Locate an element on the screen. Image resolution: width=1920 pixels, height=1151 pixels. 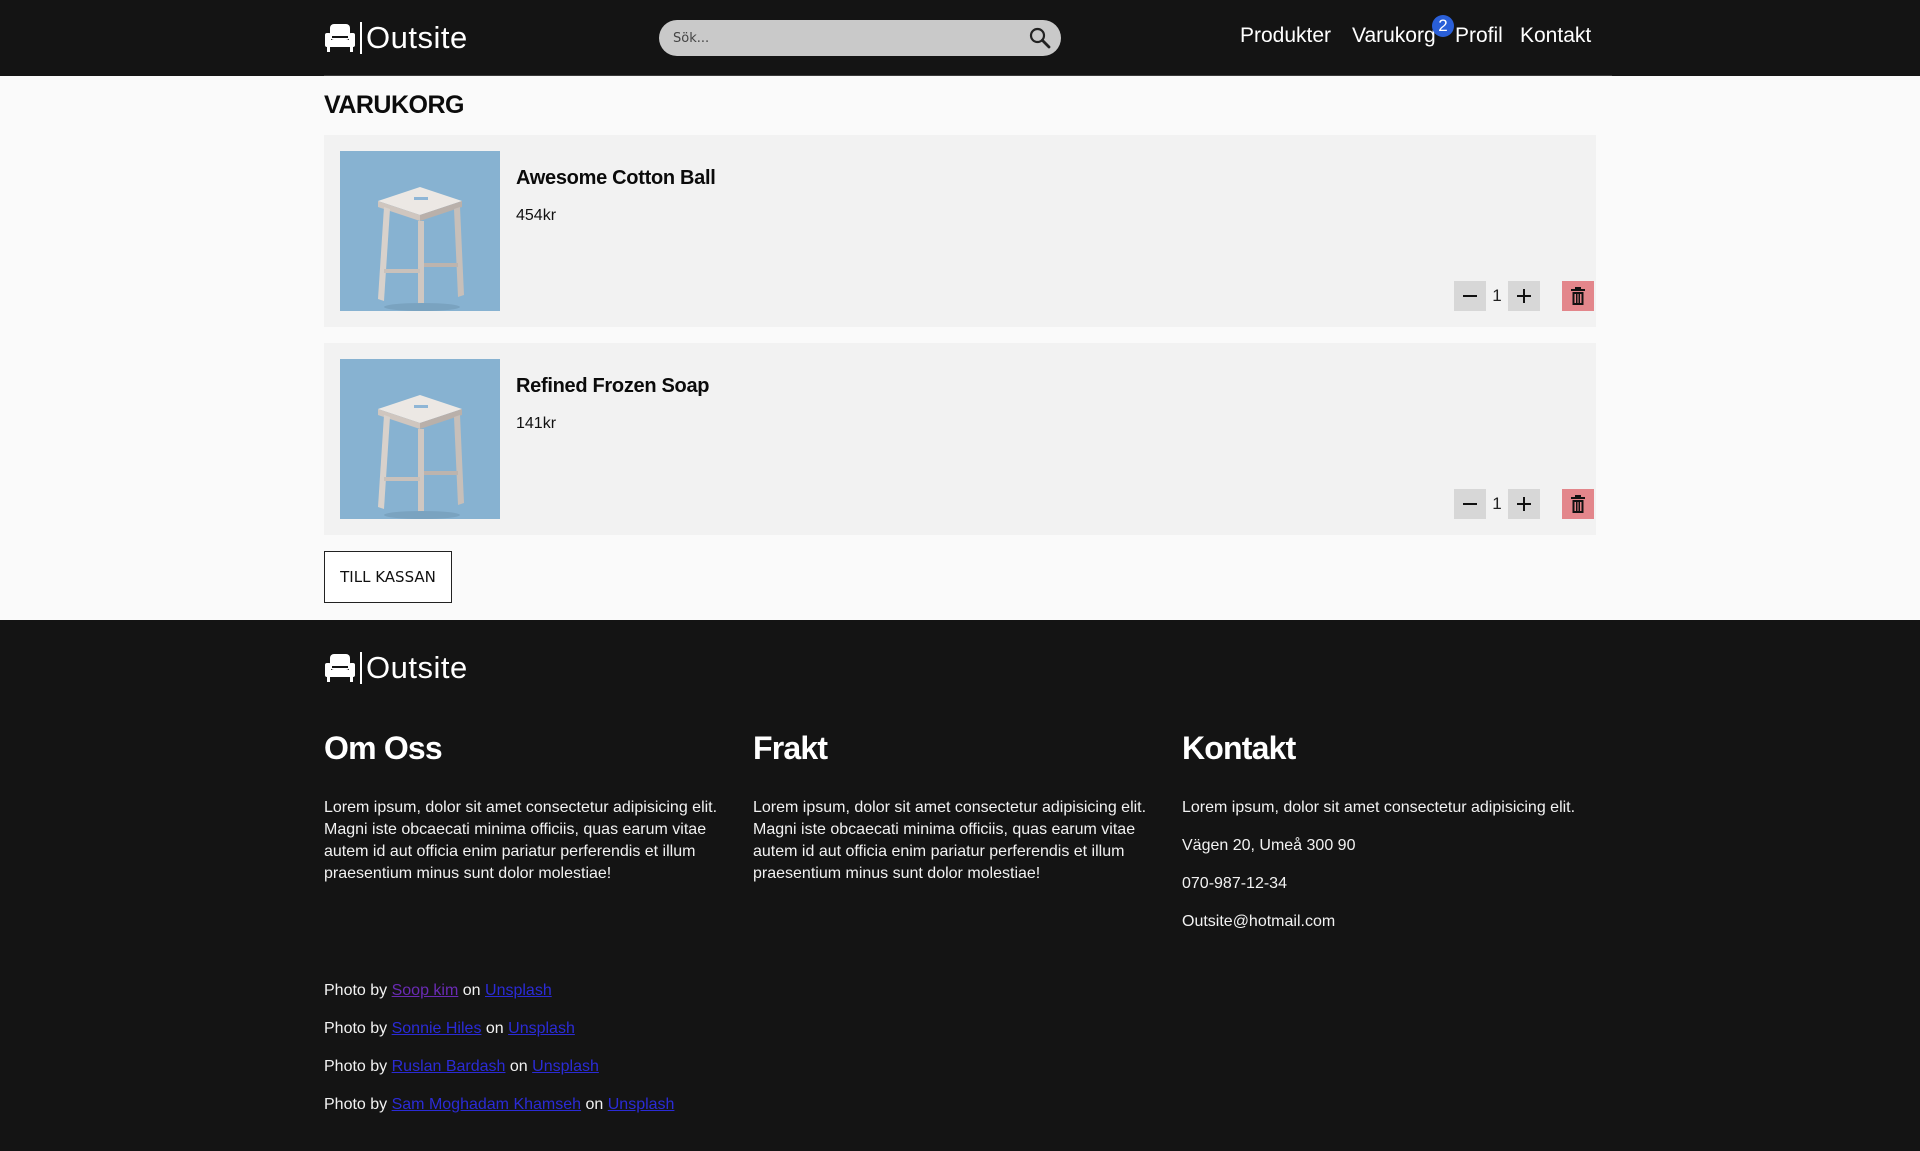
footer-brand-logo: Outsite is located at coordinates (396, 668).